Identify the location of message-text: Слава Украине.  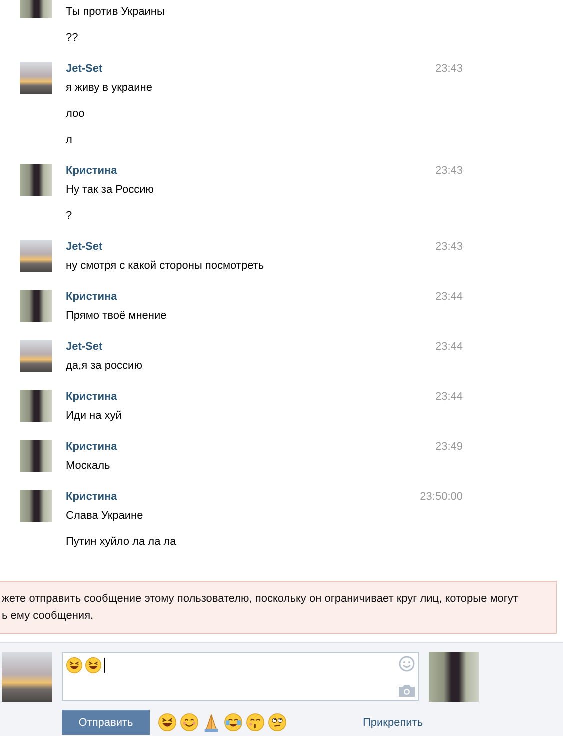
(105, 516).